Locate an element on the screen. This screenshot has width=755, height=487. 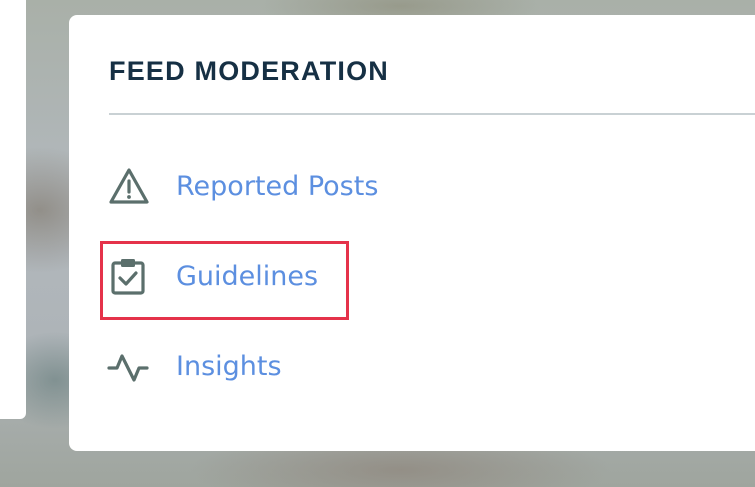
nav-item-reported-posts: Reported Posts is located at coordinates (242, 186).